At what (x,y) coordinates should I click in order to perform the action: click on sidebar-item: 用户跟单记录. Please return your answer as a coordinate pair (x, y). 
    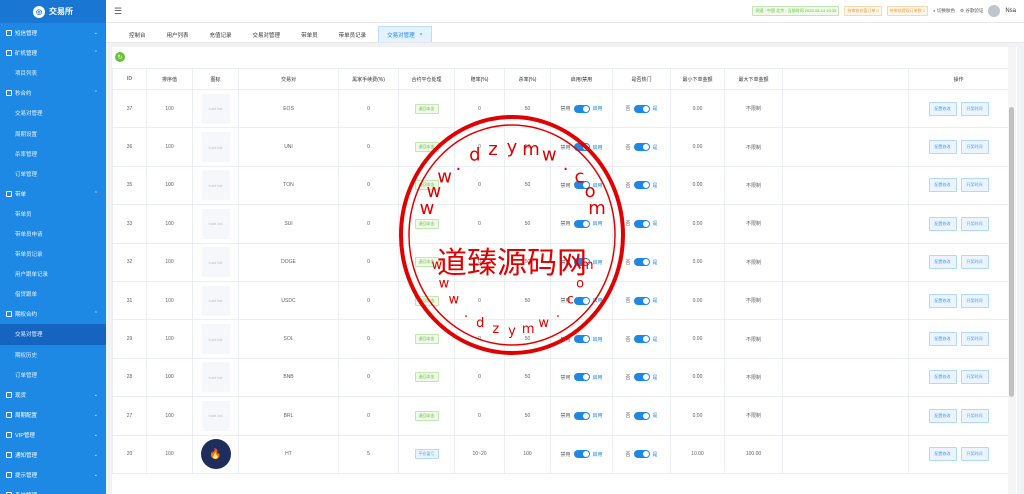
    Looking at the image, I should click on (53, 274).